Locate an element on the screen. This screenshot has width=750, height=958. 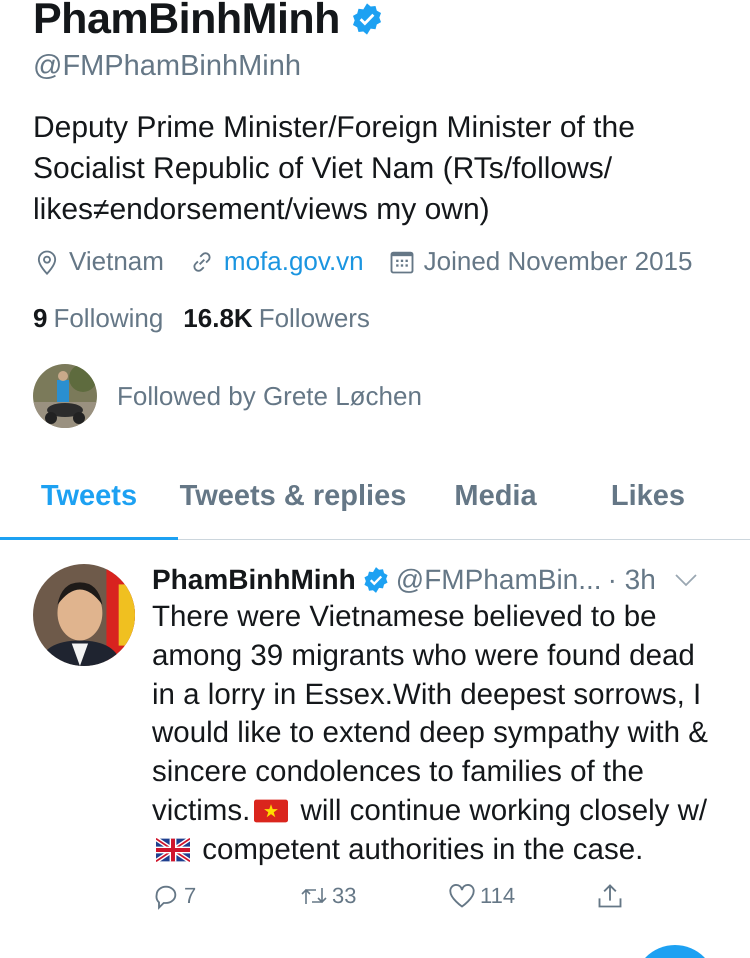
chevron-down-icon is located at coordinates (686, 580).